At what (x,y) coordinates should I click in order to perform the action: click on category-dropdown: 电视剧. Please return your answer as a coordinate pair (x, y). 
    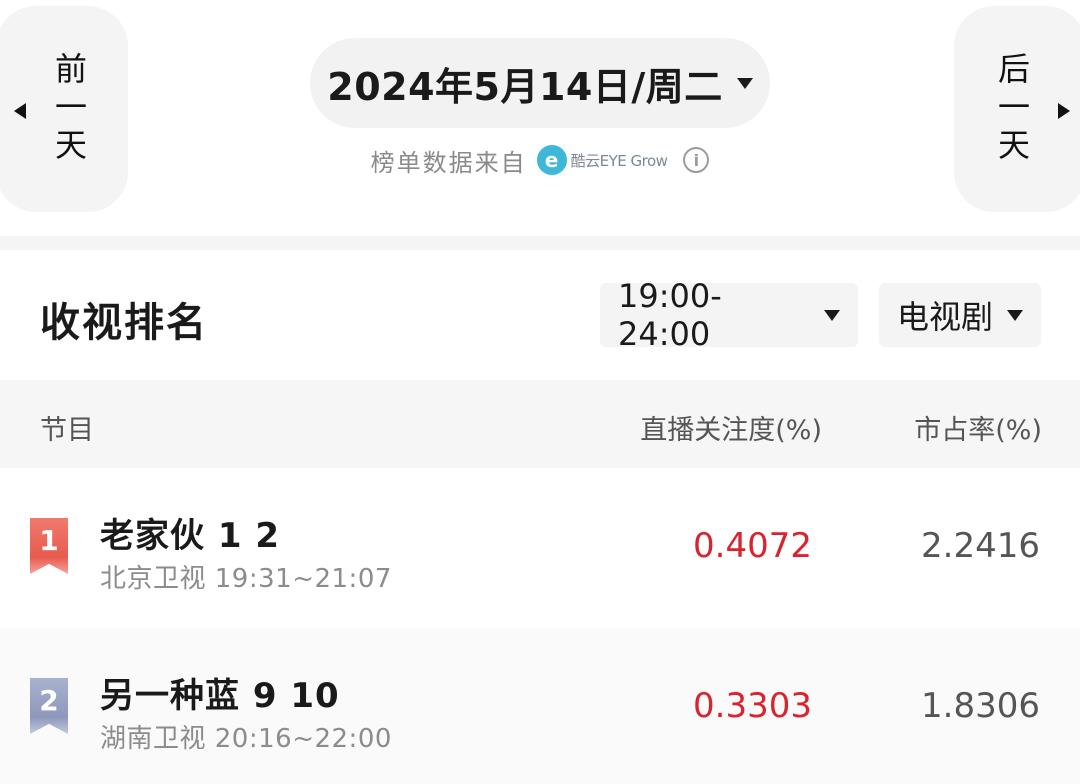
    Looking at the image, I should click on (960, 315).